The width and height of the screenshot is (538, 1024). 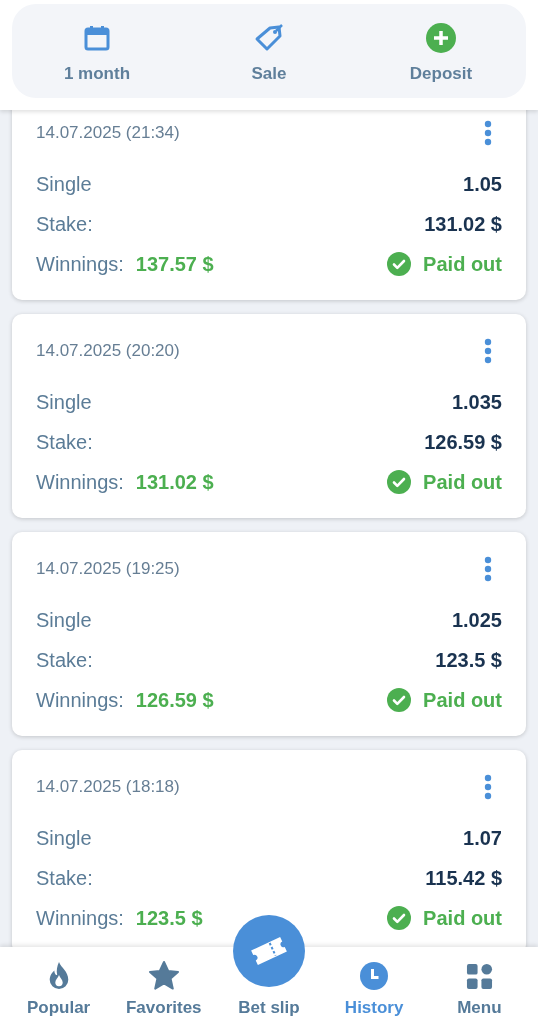 I want to click on nav-label: Bet slip, so click(x=269, y=1008).